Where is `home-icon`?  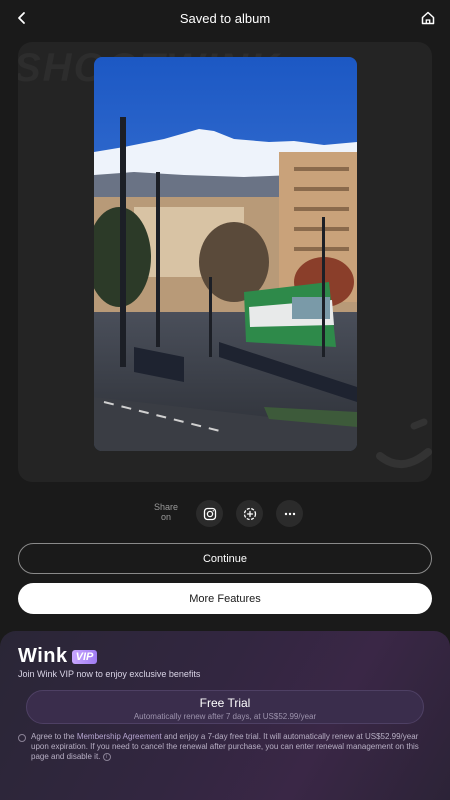
home-icon is located at coordinates (428, 18).